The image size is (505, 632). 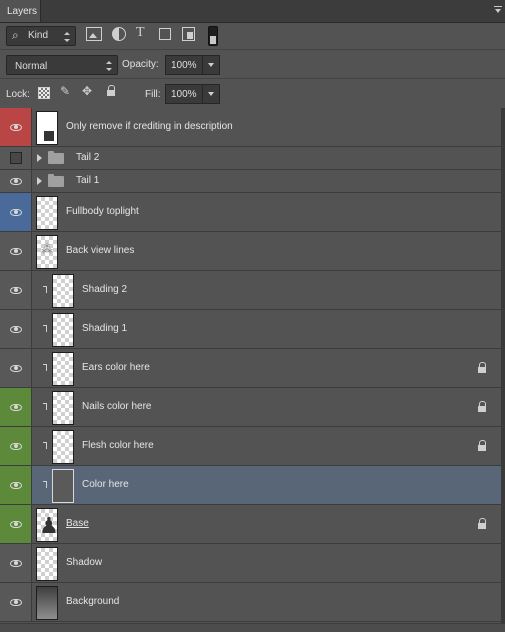 What do you see at coordinates (250, 524) in the screenshot?
I see `layer-row: Base` at bounding box center [250, 524].